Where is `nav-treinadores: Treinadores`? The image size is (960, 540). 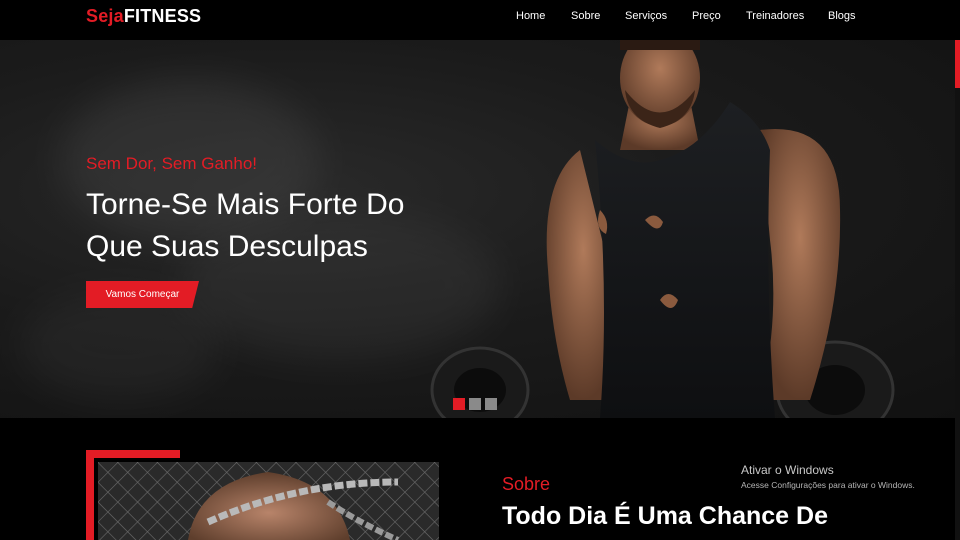 nav-treinadores: Treinadores is located at coordinates (775, 16).